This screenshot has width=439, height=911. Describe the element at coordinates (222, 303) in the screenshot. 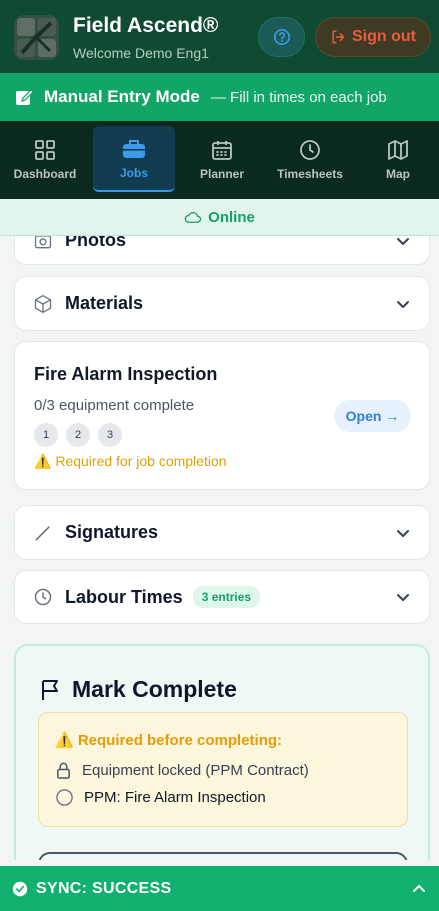

I see `materials-section: Materials` at that location.